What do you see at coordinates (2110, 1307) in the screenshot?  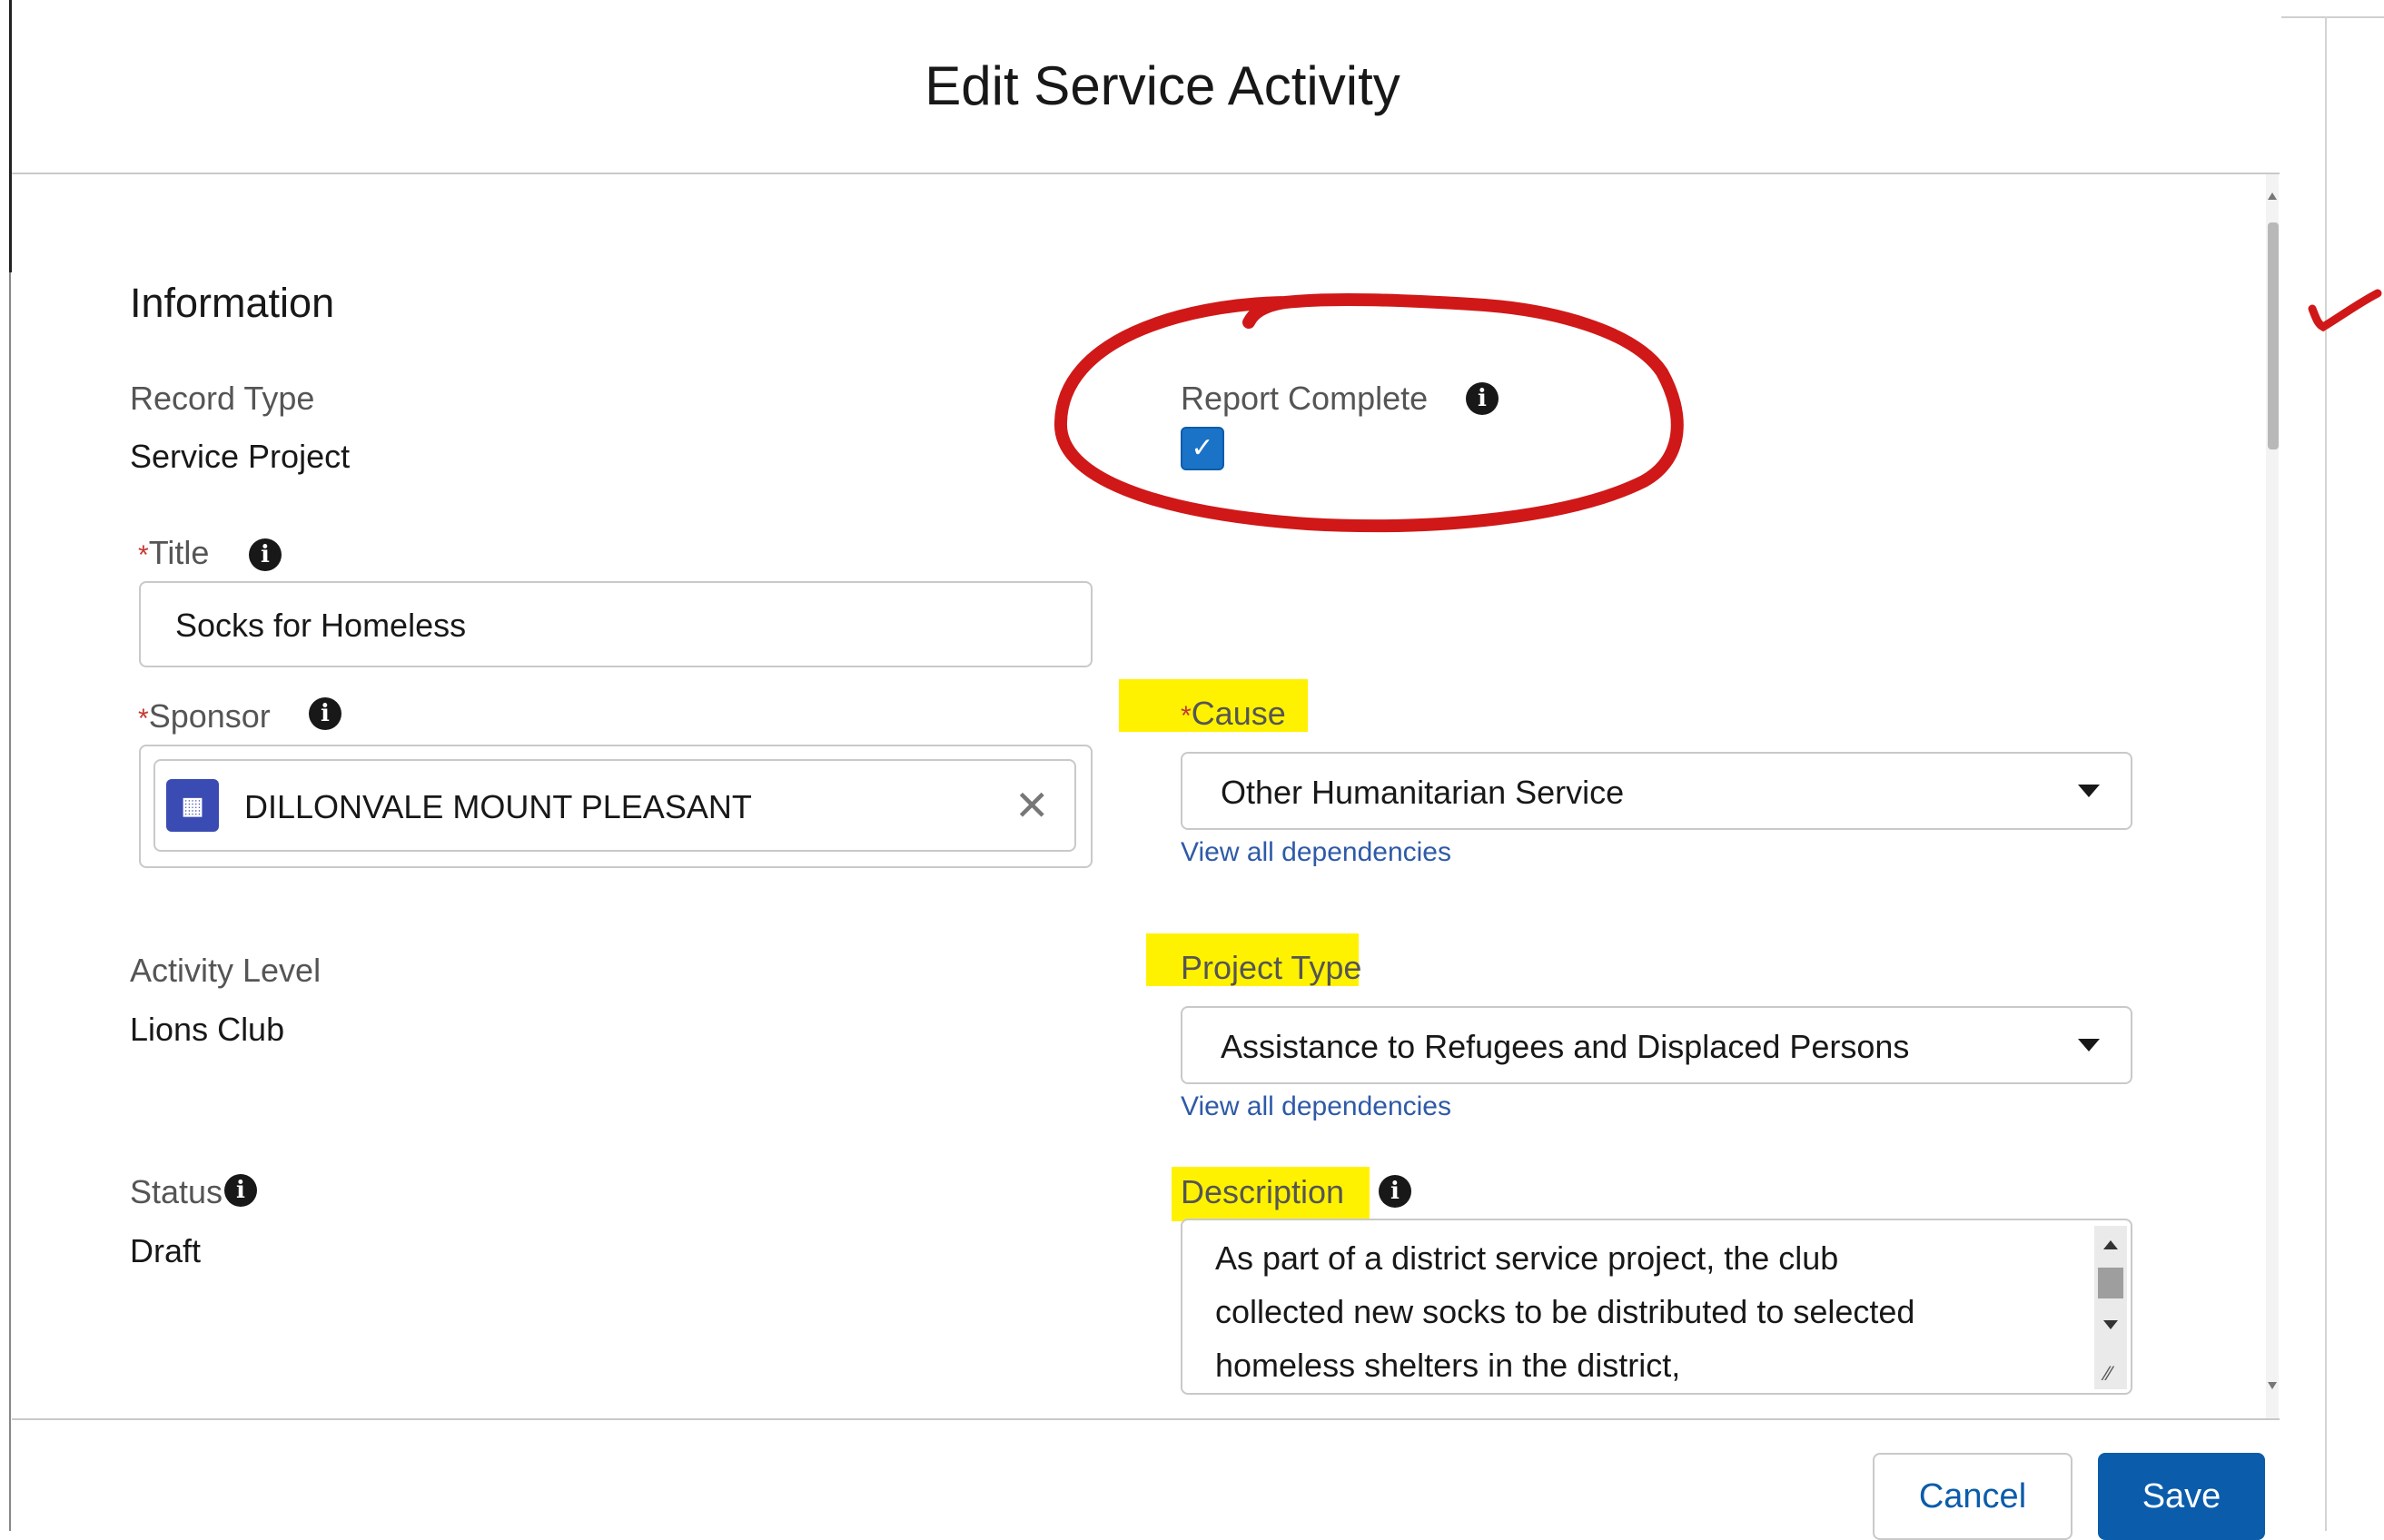 I see `description-scrollbar: ⁄⁄` at bounding box center [2110, 1307].